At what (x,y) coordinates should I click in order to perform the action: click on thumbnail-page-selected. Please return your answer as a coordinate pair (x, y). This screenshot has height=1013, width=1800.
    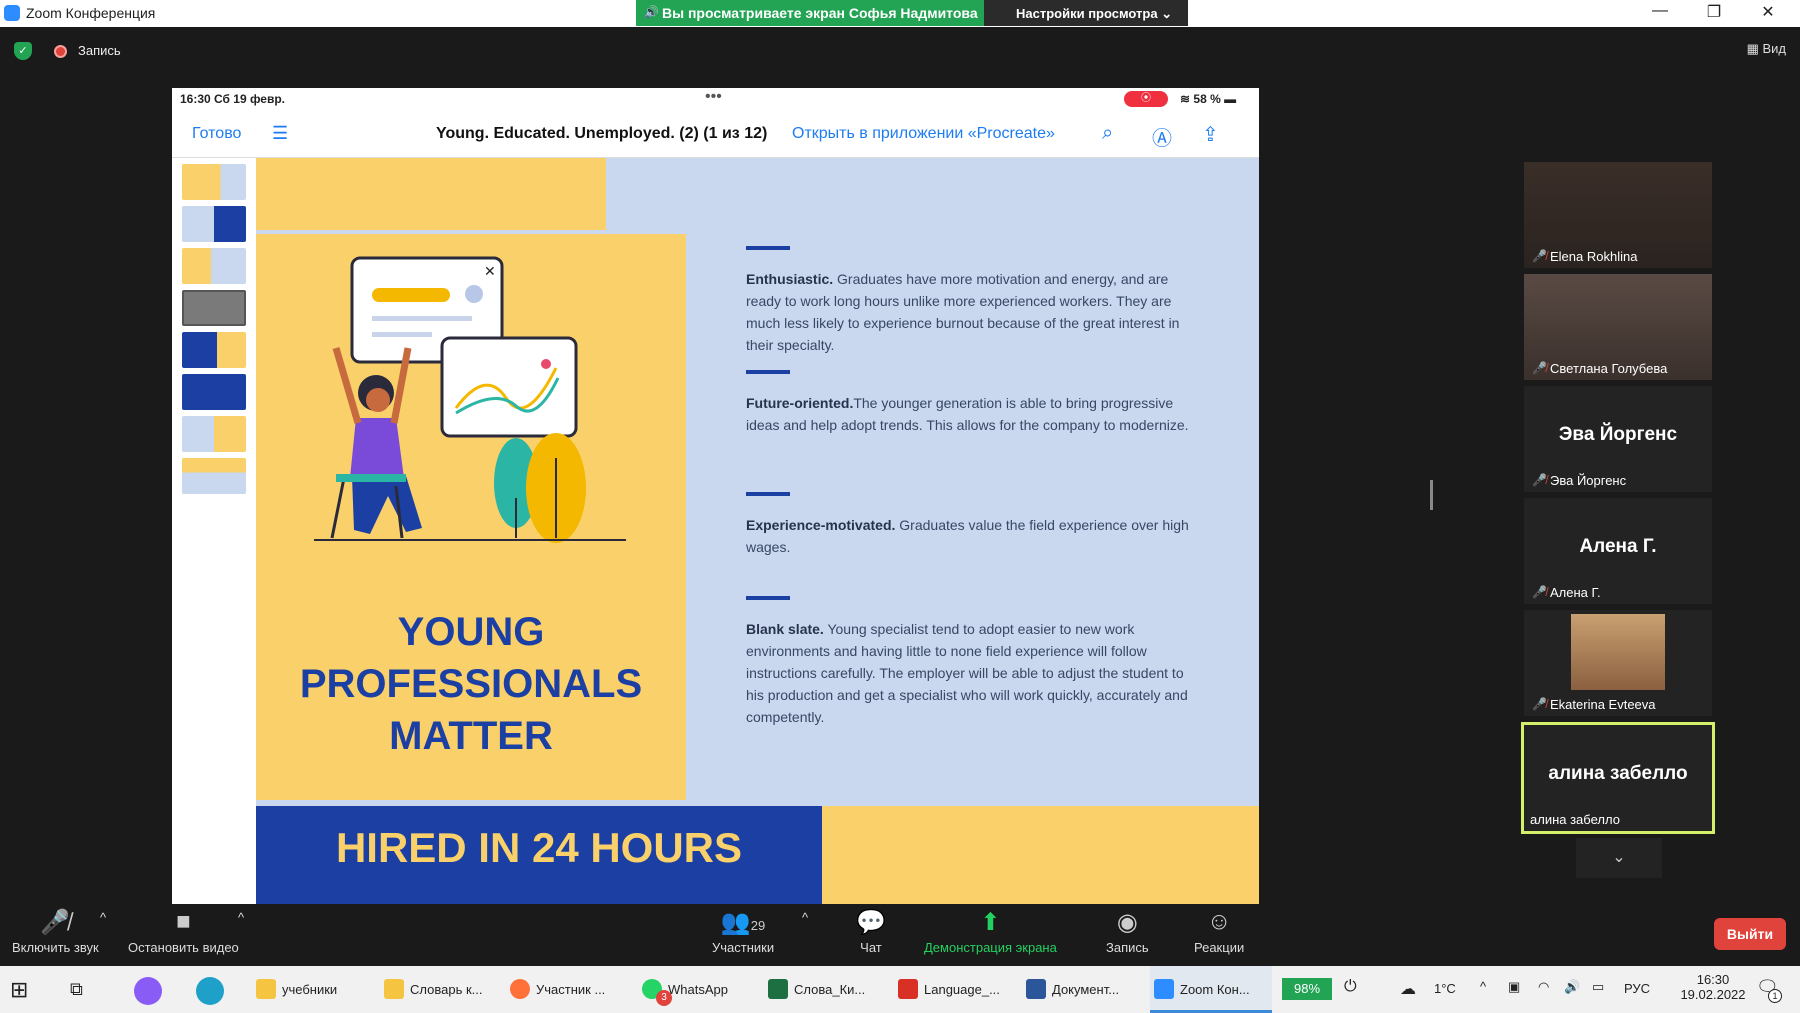
    Looking at the image, I should click on (214, 308).